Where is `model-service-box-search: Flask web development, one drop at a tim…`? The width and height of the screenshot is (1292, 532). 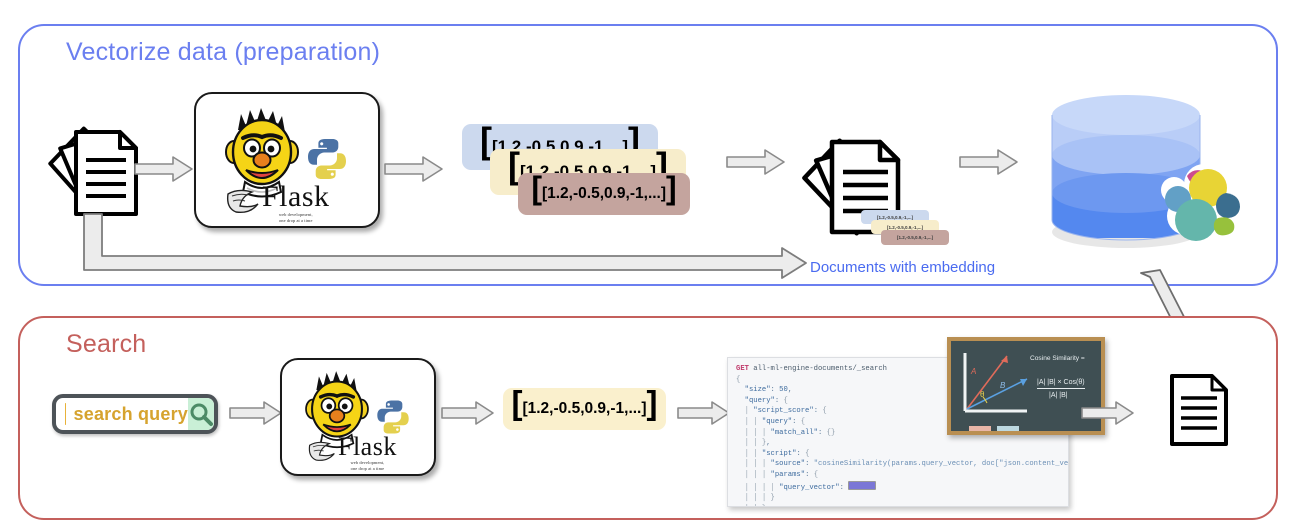 model-service-box-search: Flask web development, one drop at a tim… is located at coordinates (358, 417).